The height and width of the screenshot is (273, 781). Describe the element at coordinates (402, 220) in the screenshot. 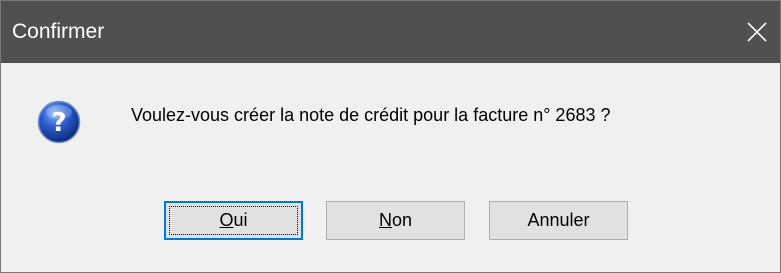

I see `non-label-rest: on` at that location.